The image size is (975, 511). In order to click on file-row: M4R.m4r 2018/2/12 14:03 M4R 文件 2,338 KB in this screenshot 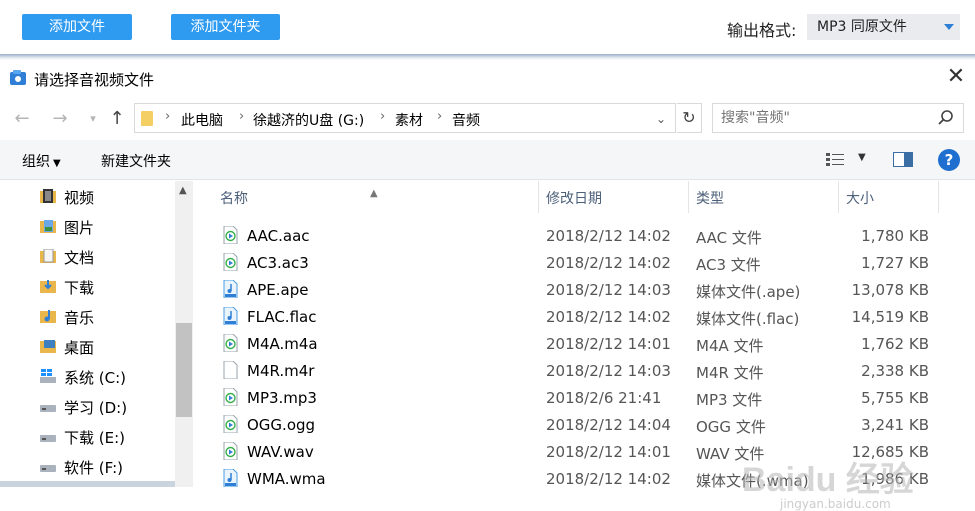, I will do `click(575, 370)`.